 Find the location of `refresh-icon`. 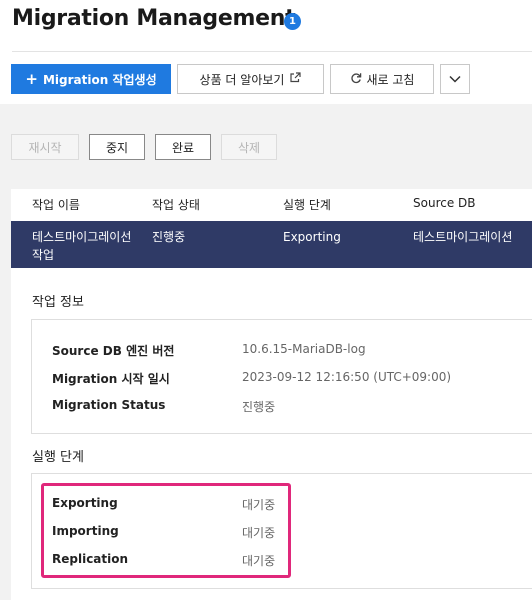

refresh-icon is located at coordinates (356, 79).